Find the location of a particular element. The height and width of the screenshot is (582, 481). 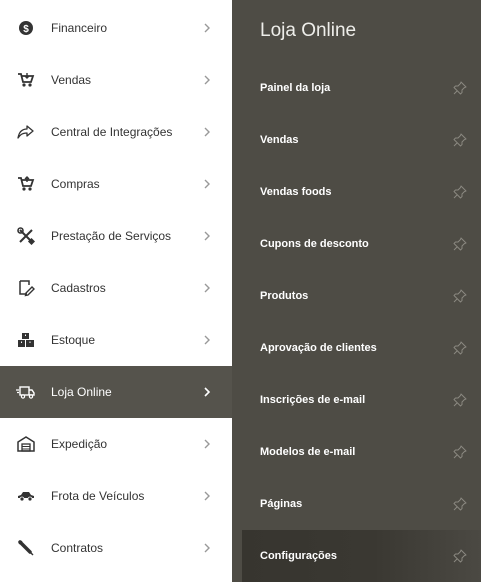

submenu-item-painel-da-loja: Painel da loja is located at coordinates (356, 88).